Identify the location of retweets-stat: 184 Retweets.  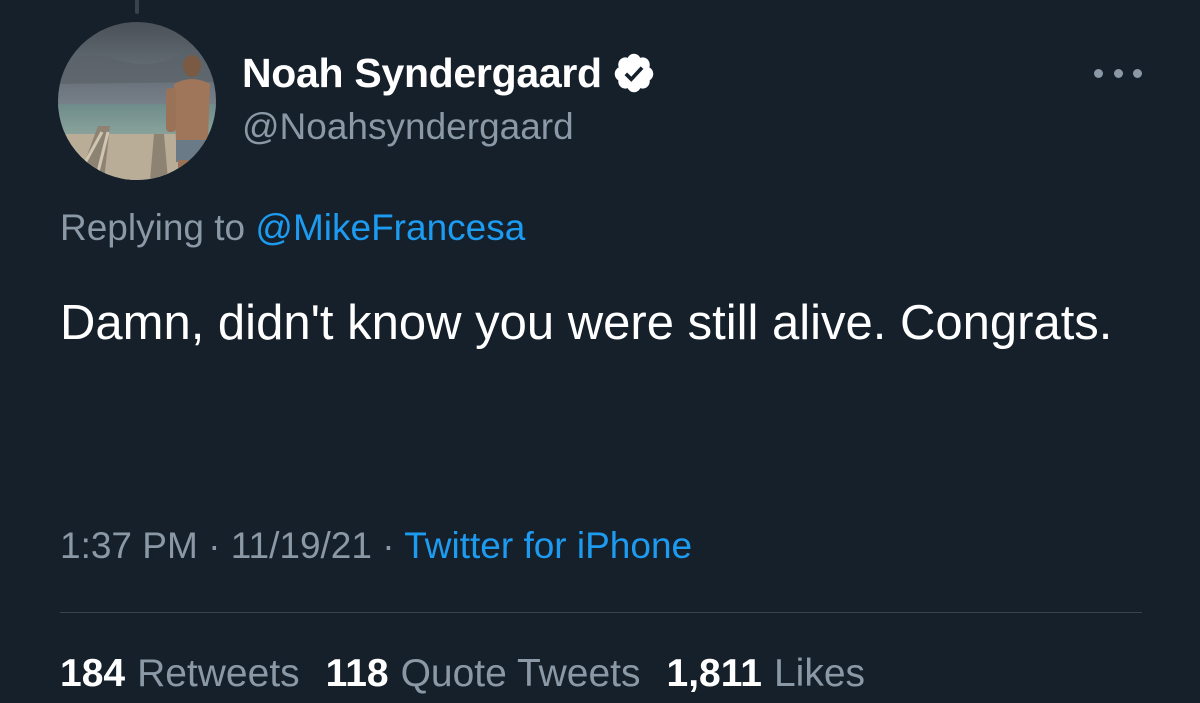
(180, 674).